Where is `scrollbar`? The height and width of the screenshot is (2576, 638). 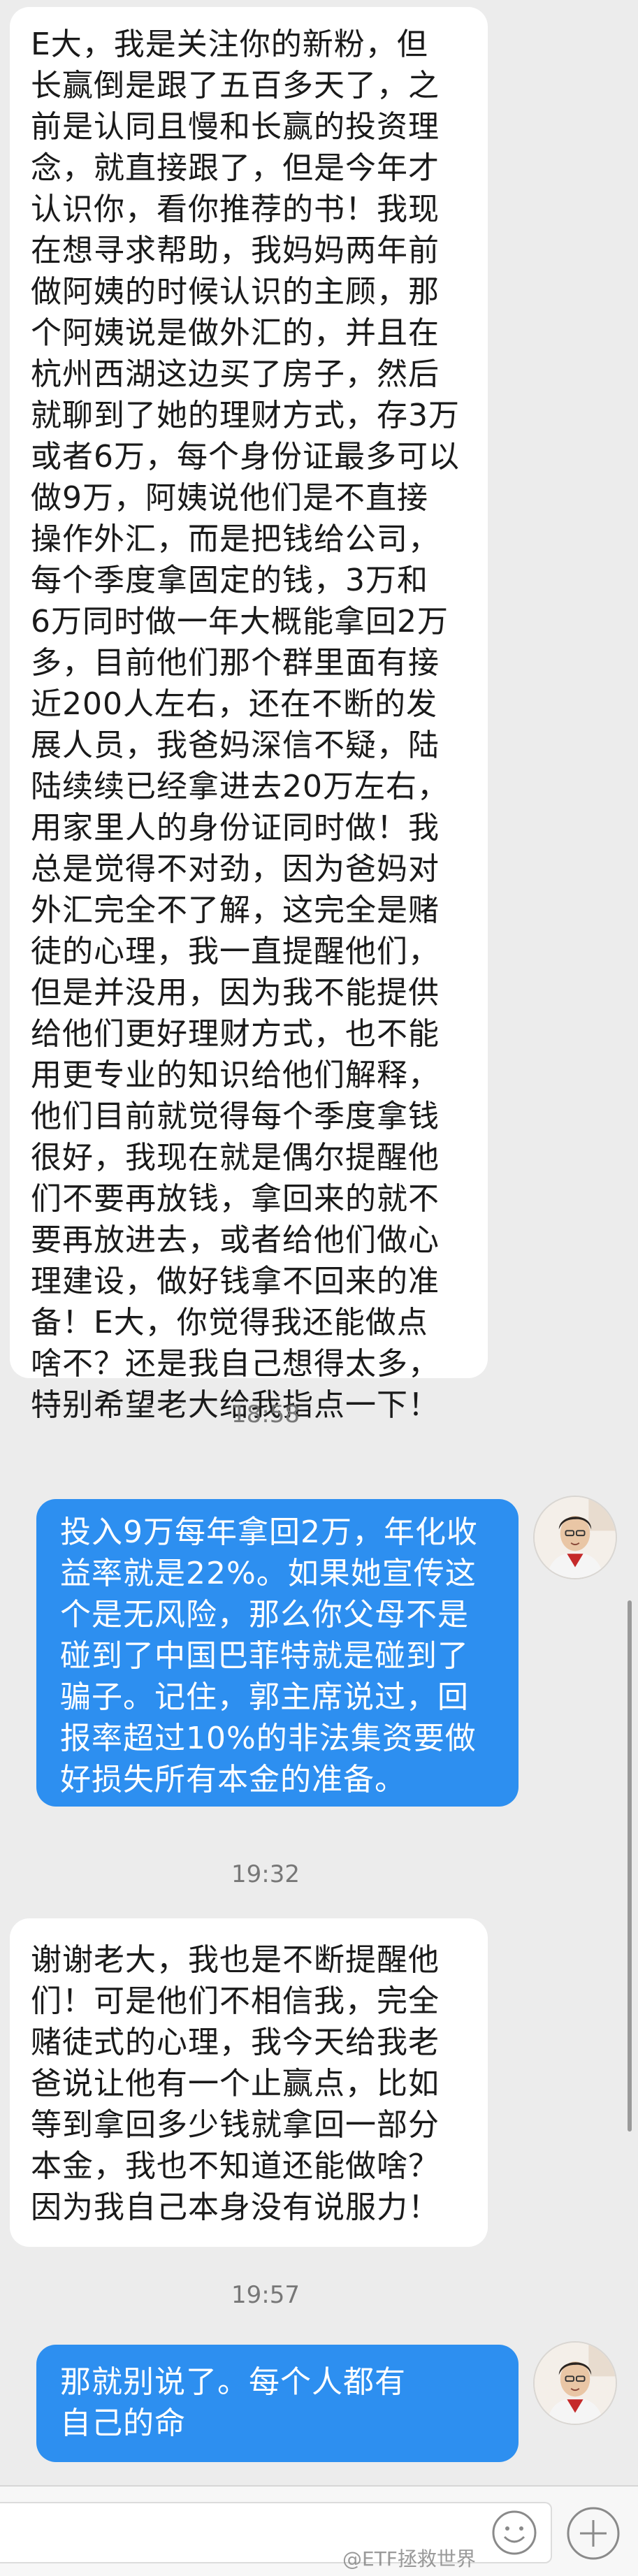
scrollbar is located at coordinates (630, 1866).